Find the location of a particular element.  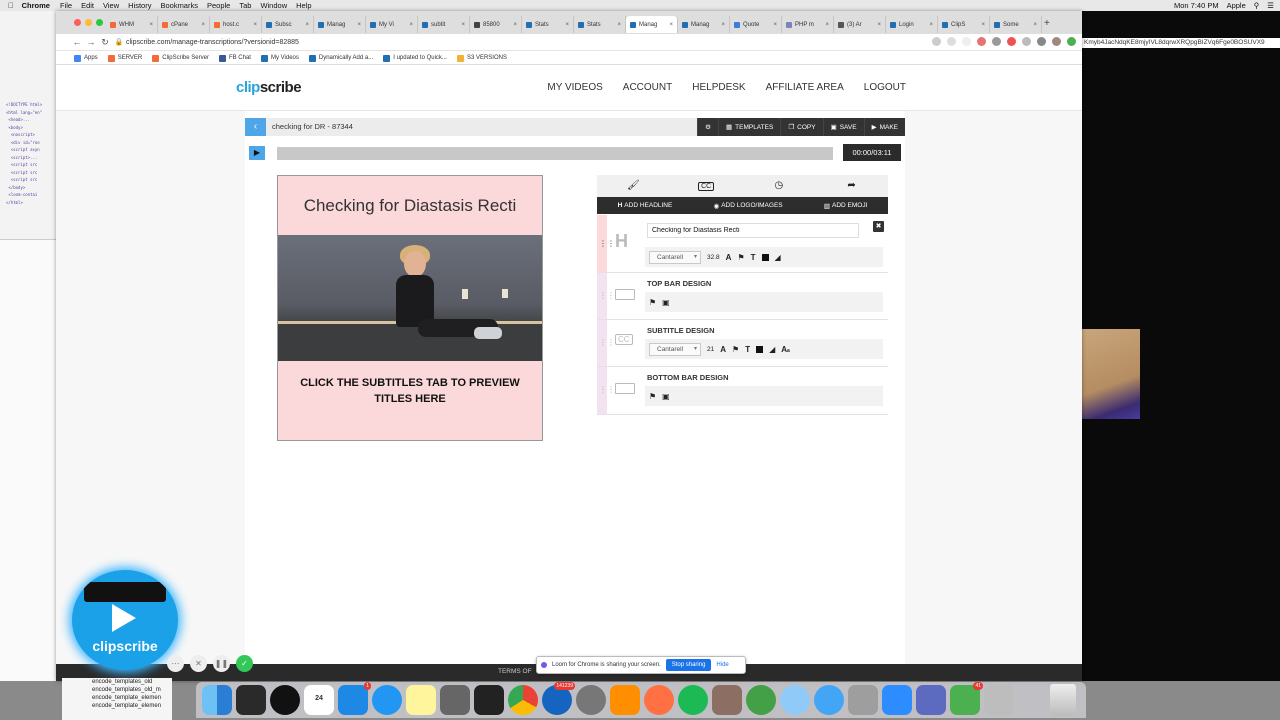

chrome-dock-icon is located at coordinates (523, 700).